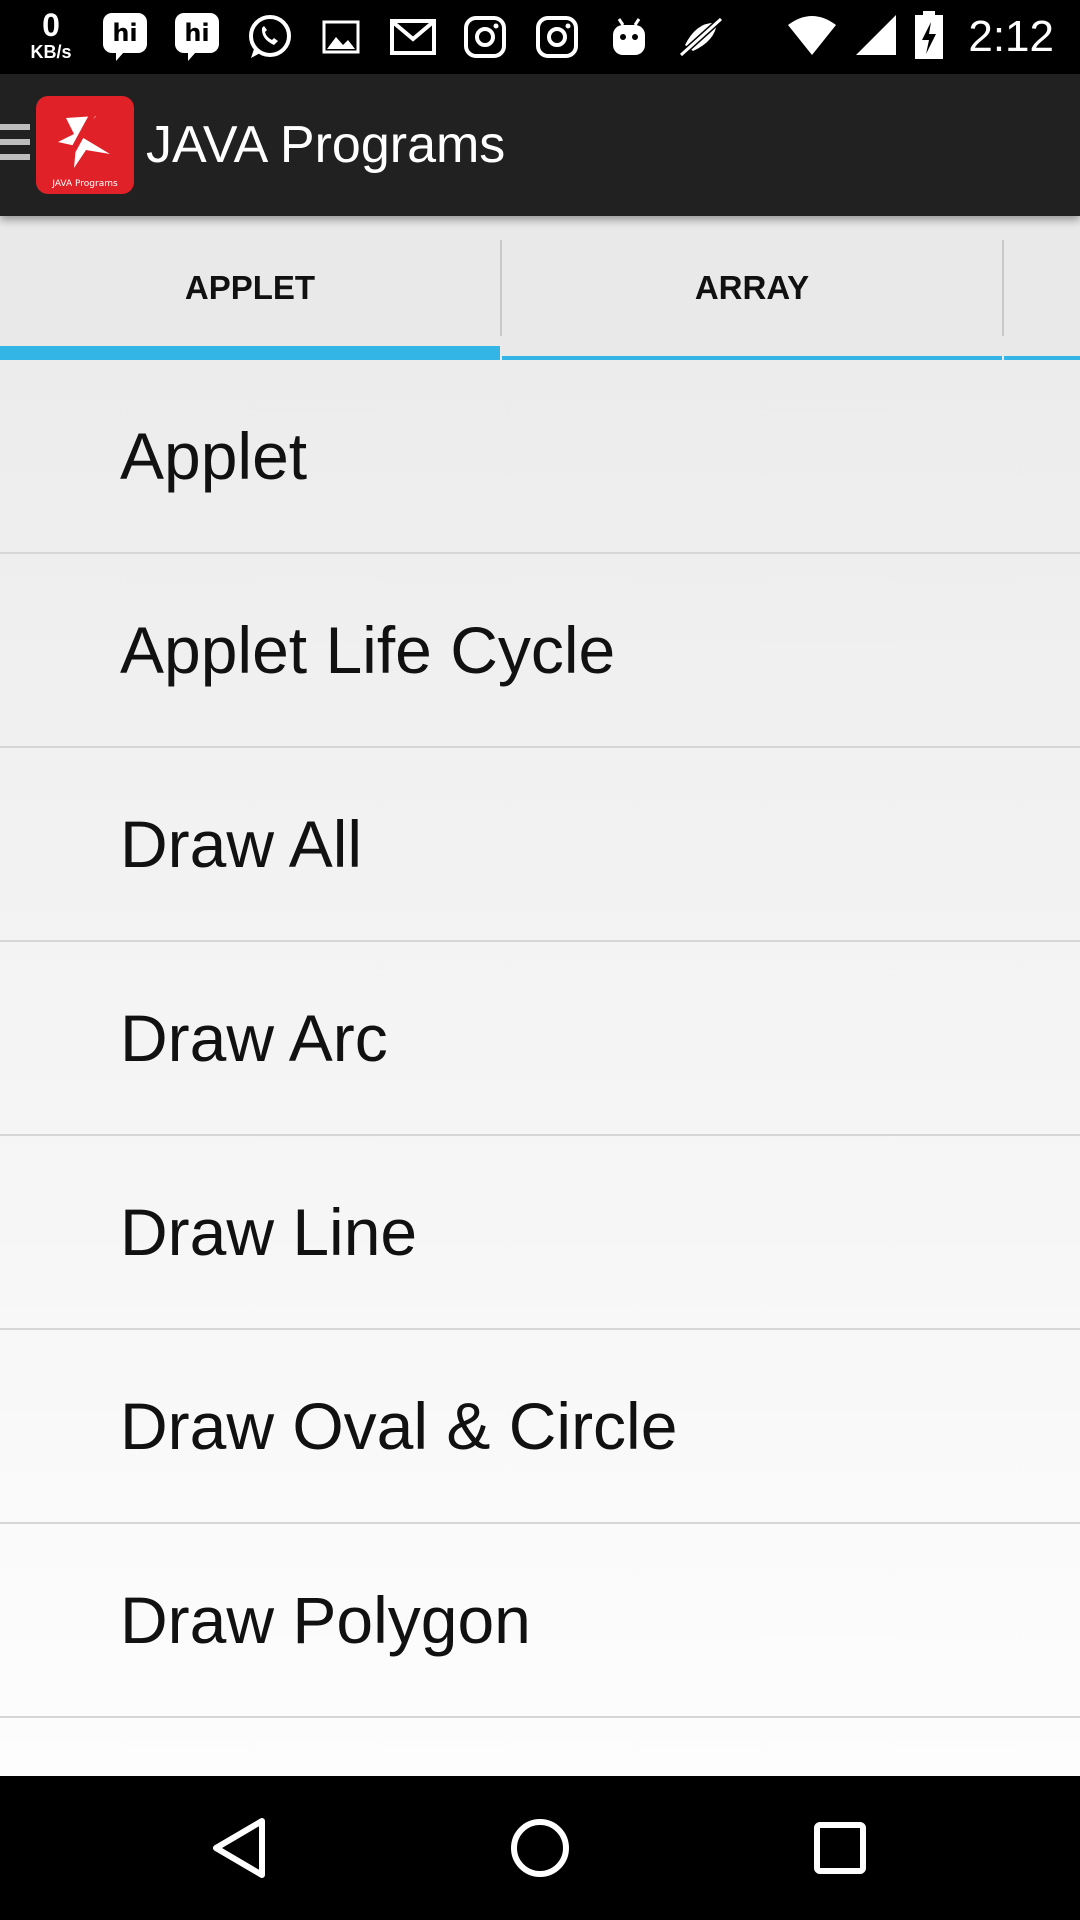  What do you see at coordinates (540, 1039) in the screenshot?
I see `list-item: Draw Arc` at bounding box center [540, 1039].